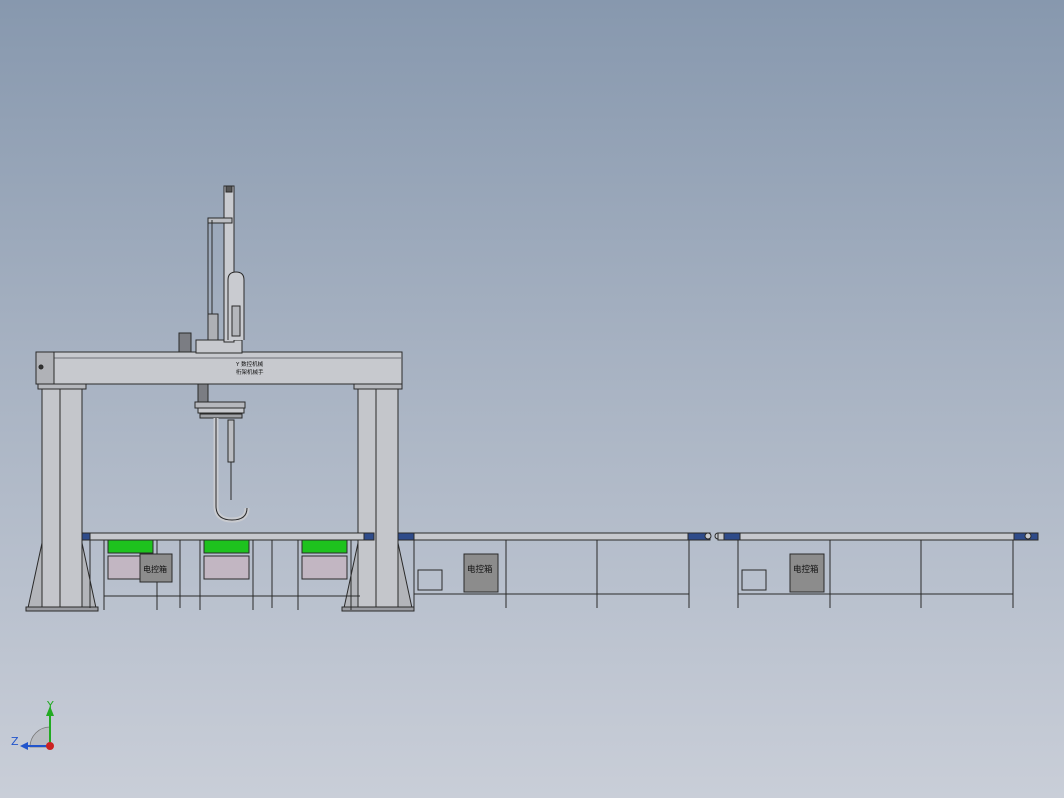 This screenshot has width=1064, height=798. Describe the element at coordinates (32, 724) in the screenshot. I see `view-orientation-triad: Y Z` at that location.